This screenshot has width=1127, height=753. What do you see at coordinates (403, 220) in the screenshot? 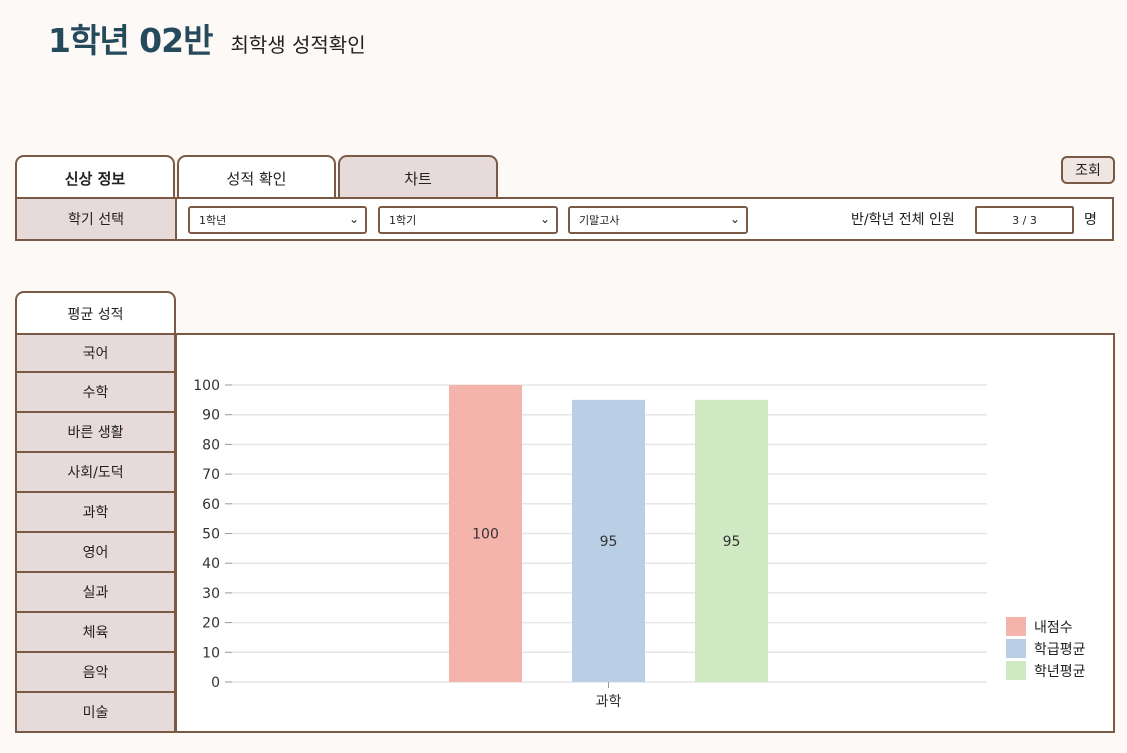
I see `term-select-value: 1학기` at bounding box center [403, 220].